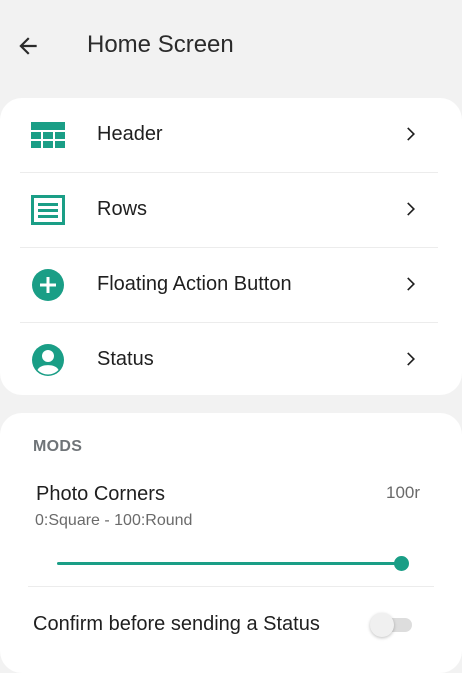  Describe the element at coordinates (231, 210) in the screenshot. I see `nav-item-rows: Rows` at that location.